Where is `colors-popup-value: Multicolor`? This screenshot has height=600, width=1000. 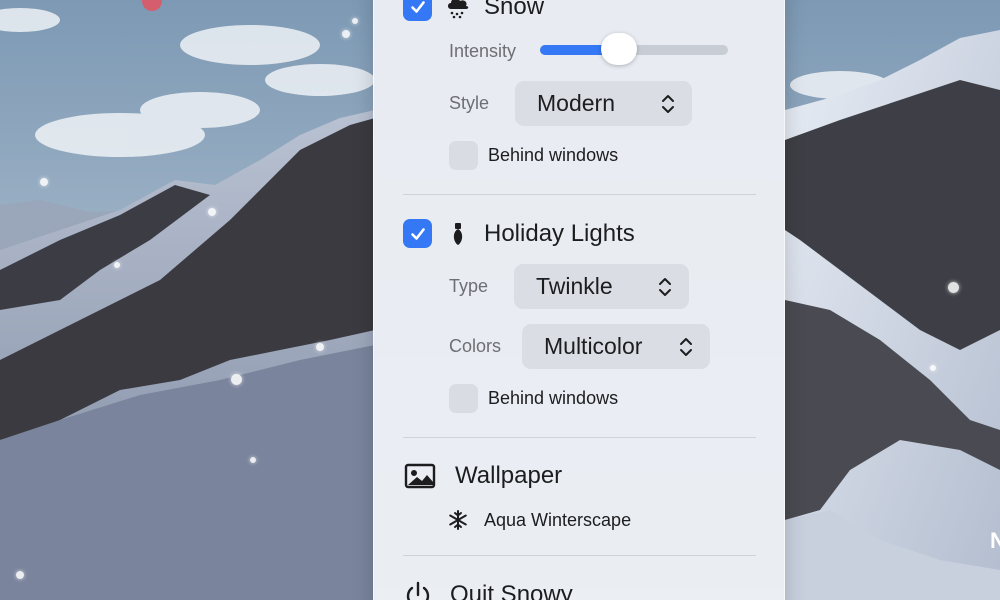 colors-popup-value: Multicolor is located at coordinates (593, 346).